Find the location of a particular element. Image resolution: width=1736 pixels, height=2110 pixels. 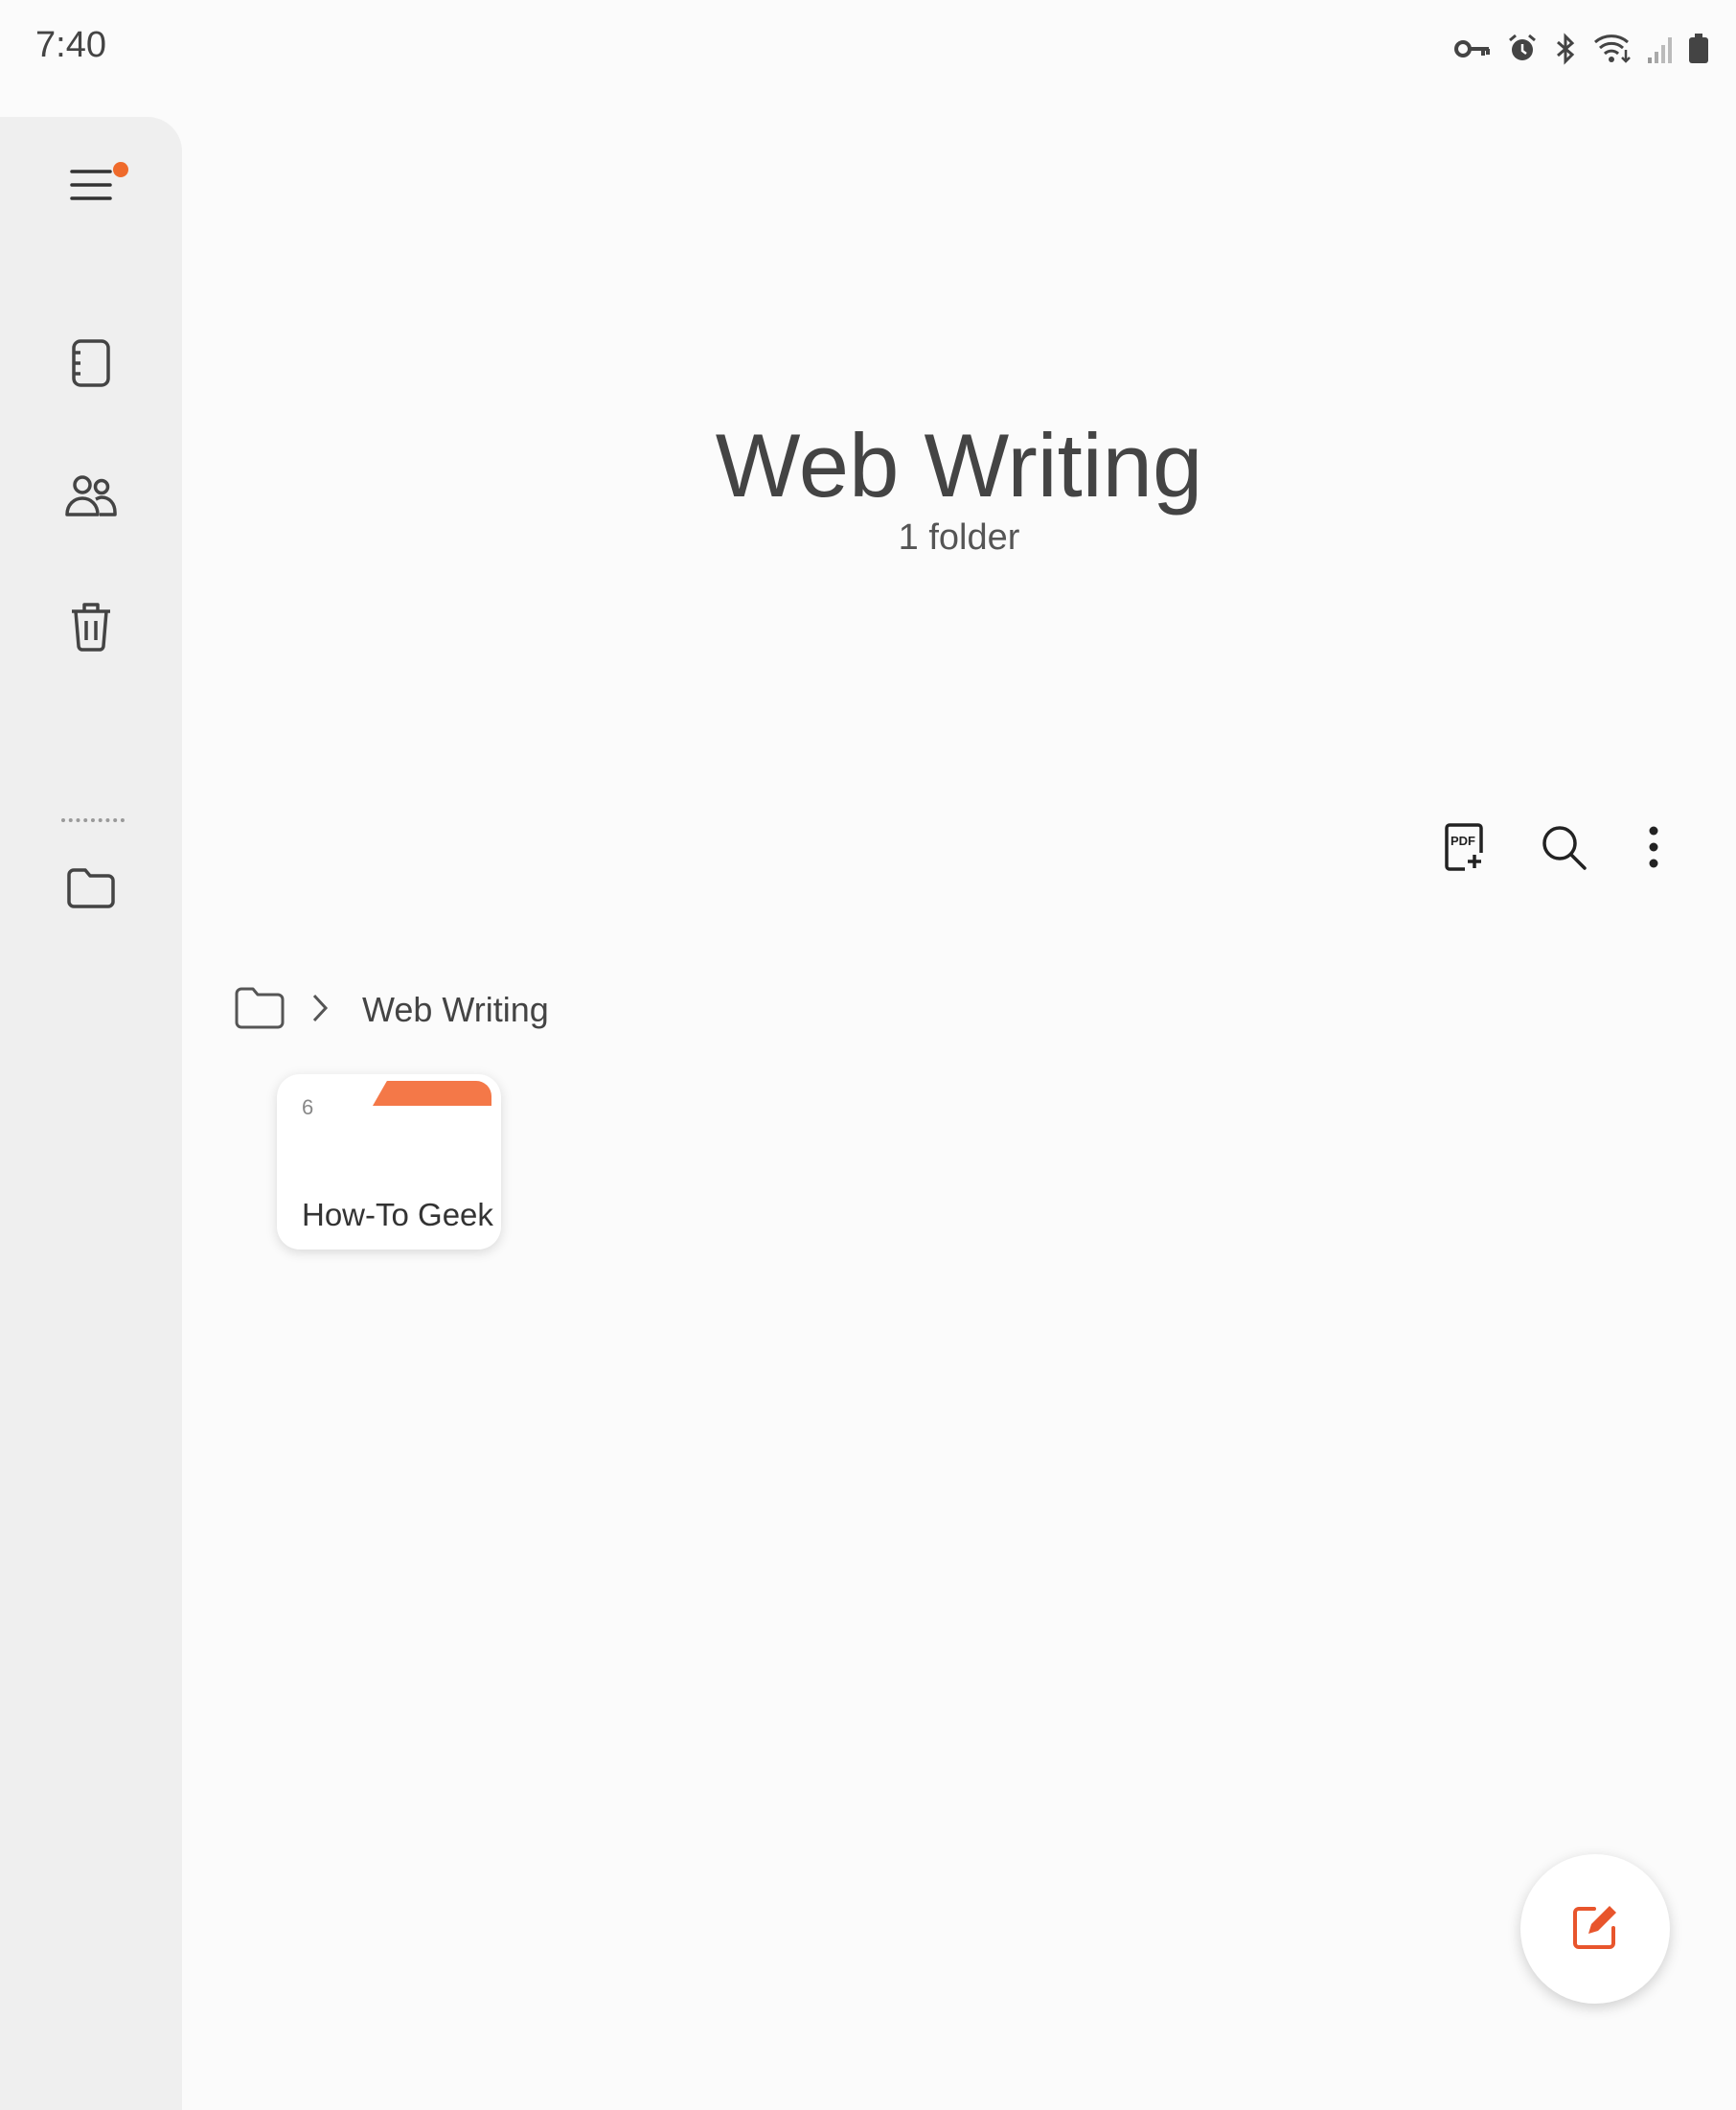

breadcrumb-root-folder is located at coordinates (260, 1011).